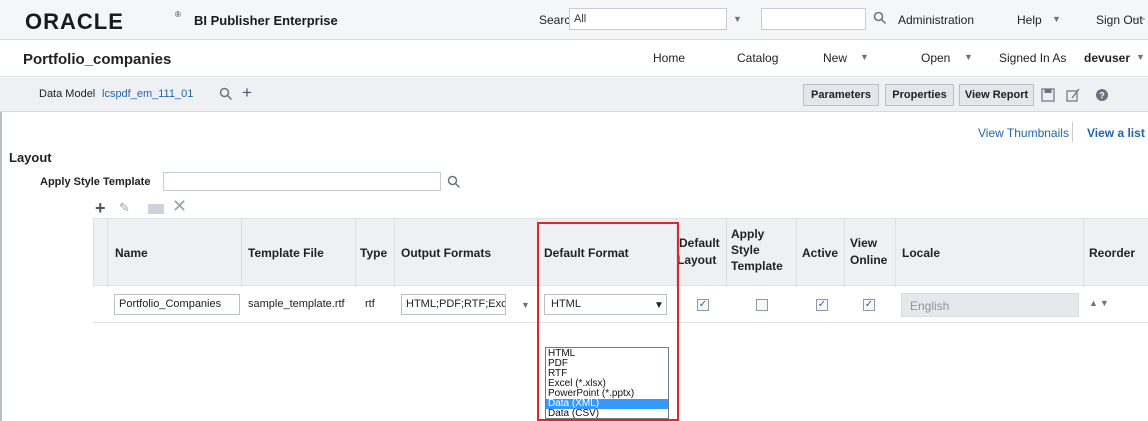 The image size is (1148, 421). Describe the element at coordinates (1033, 58) in the screenshot. I see `signed-in-as-label: Signed In As` at that location.